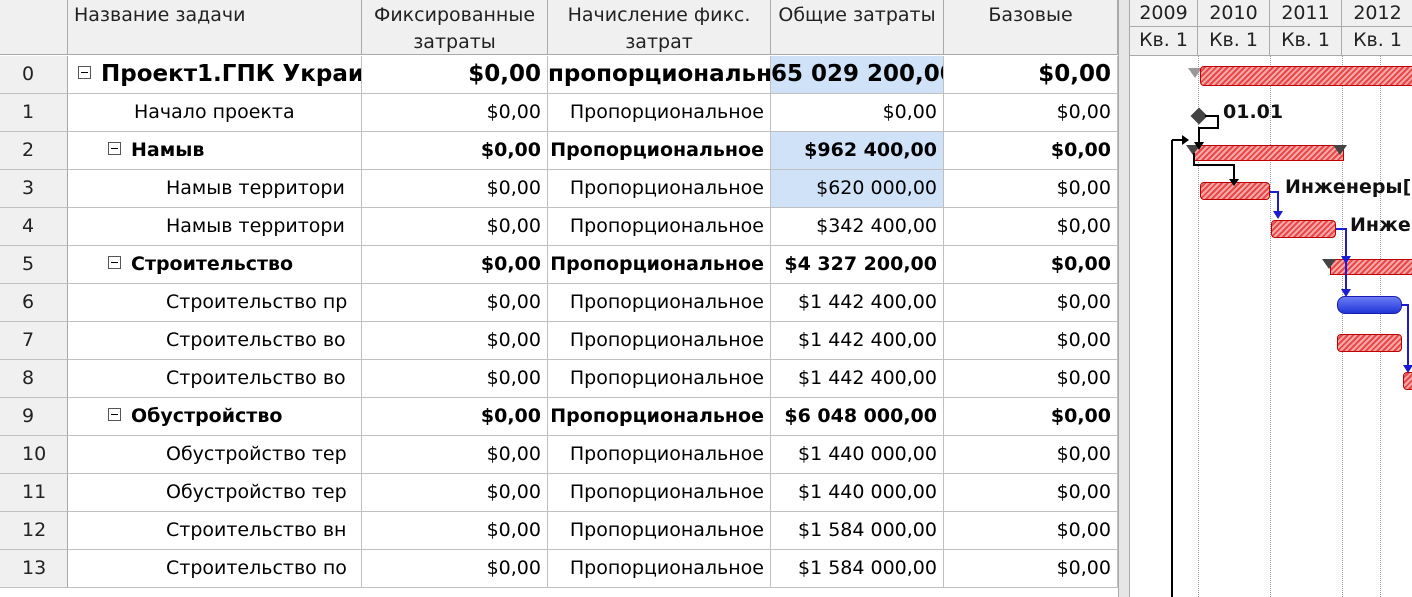  What do you see at coordinates (857, 189) in the screenshot?
I see `total-cost-cell: $620 000,00` at bounding box center [857, 189].